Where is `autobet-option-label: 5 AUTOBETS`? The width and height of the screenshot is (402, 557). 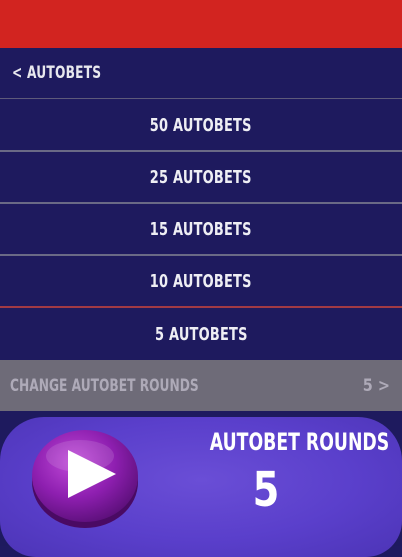
autobet-option-label: 5 AUTOBETS is located at coordinates (201, 334).